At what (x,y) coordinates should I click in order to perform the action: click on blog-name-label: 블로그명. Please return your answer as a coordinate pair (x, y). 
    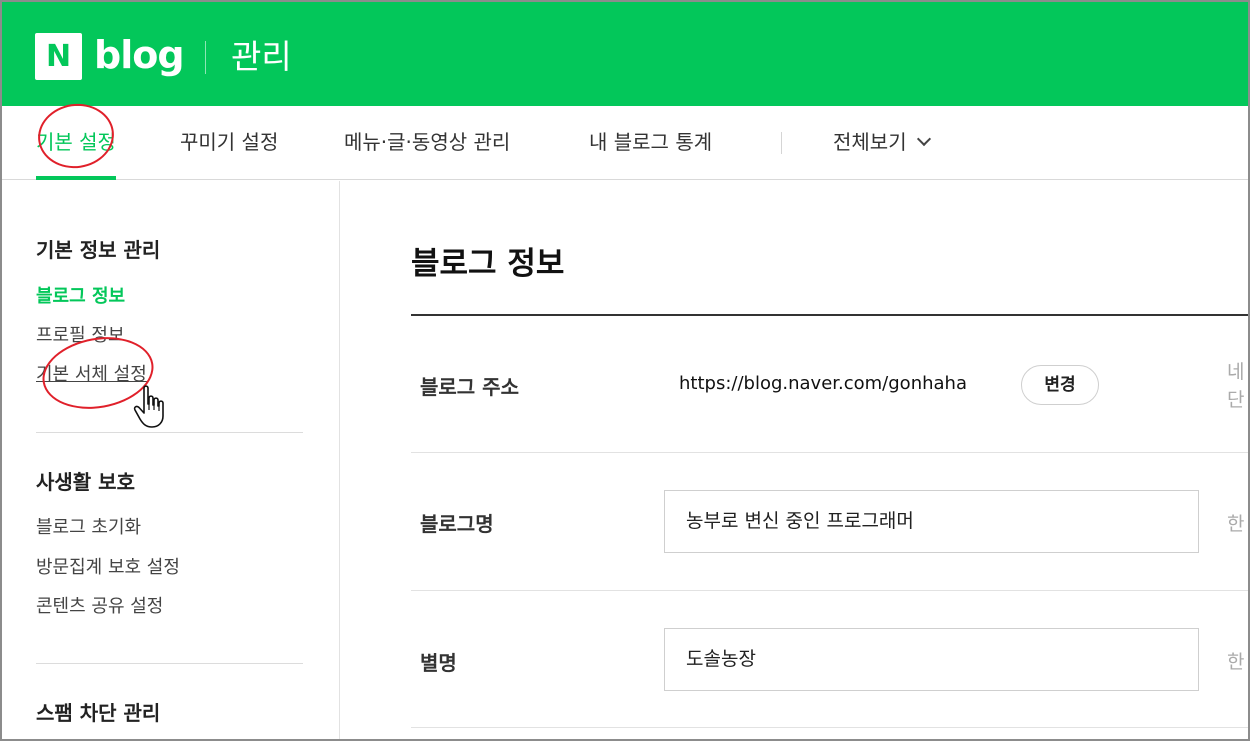
    Looking at the image, I should click on (457, 524).